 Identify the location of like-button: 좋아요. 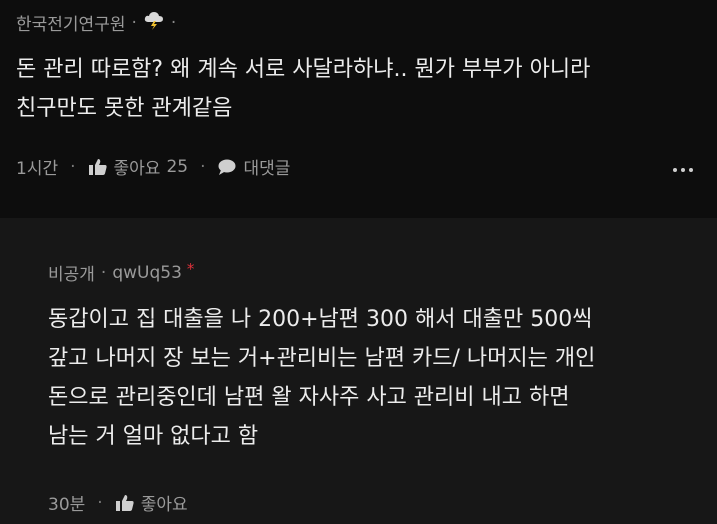
(151, 502).